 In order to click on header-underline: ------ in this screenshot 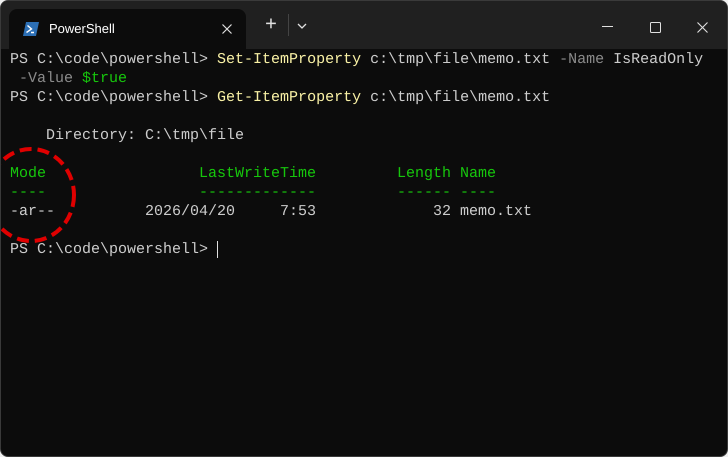, I will do `click(424, 192)`.